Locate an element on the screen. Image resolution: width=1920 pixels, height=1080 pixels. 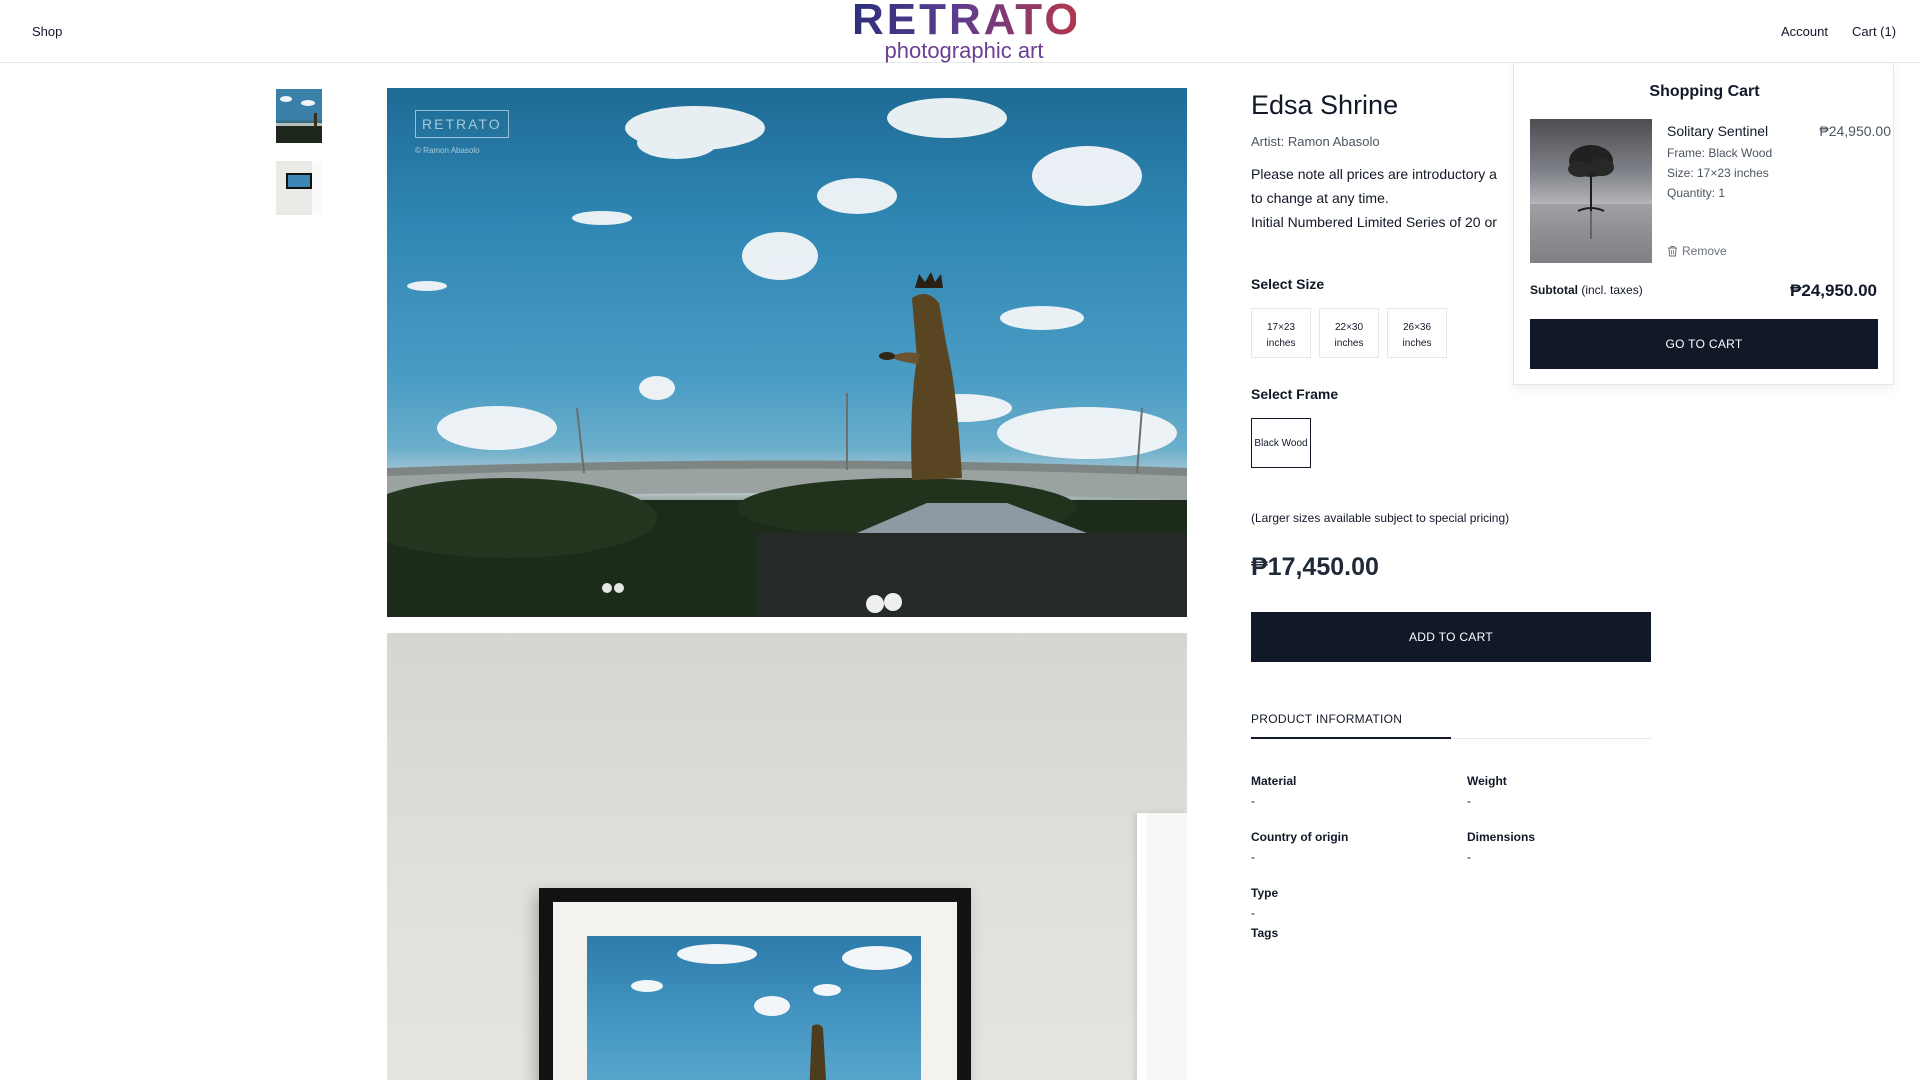
size-option-17x23: 17×23 inches is located at coordinates (1281, 333).